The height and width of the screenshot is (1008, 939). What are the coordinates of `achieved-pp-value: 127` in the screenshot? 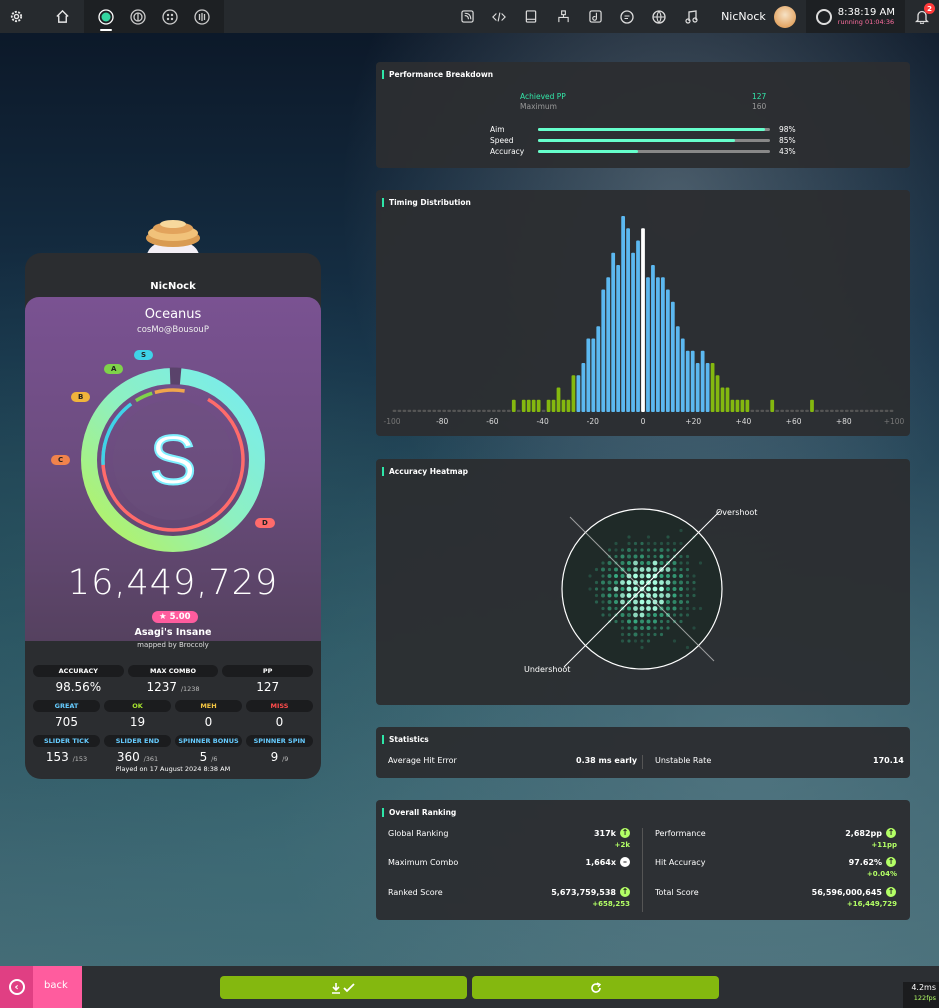 It's located at (759, 96).